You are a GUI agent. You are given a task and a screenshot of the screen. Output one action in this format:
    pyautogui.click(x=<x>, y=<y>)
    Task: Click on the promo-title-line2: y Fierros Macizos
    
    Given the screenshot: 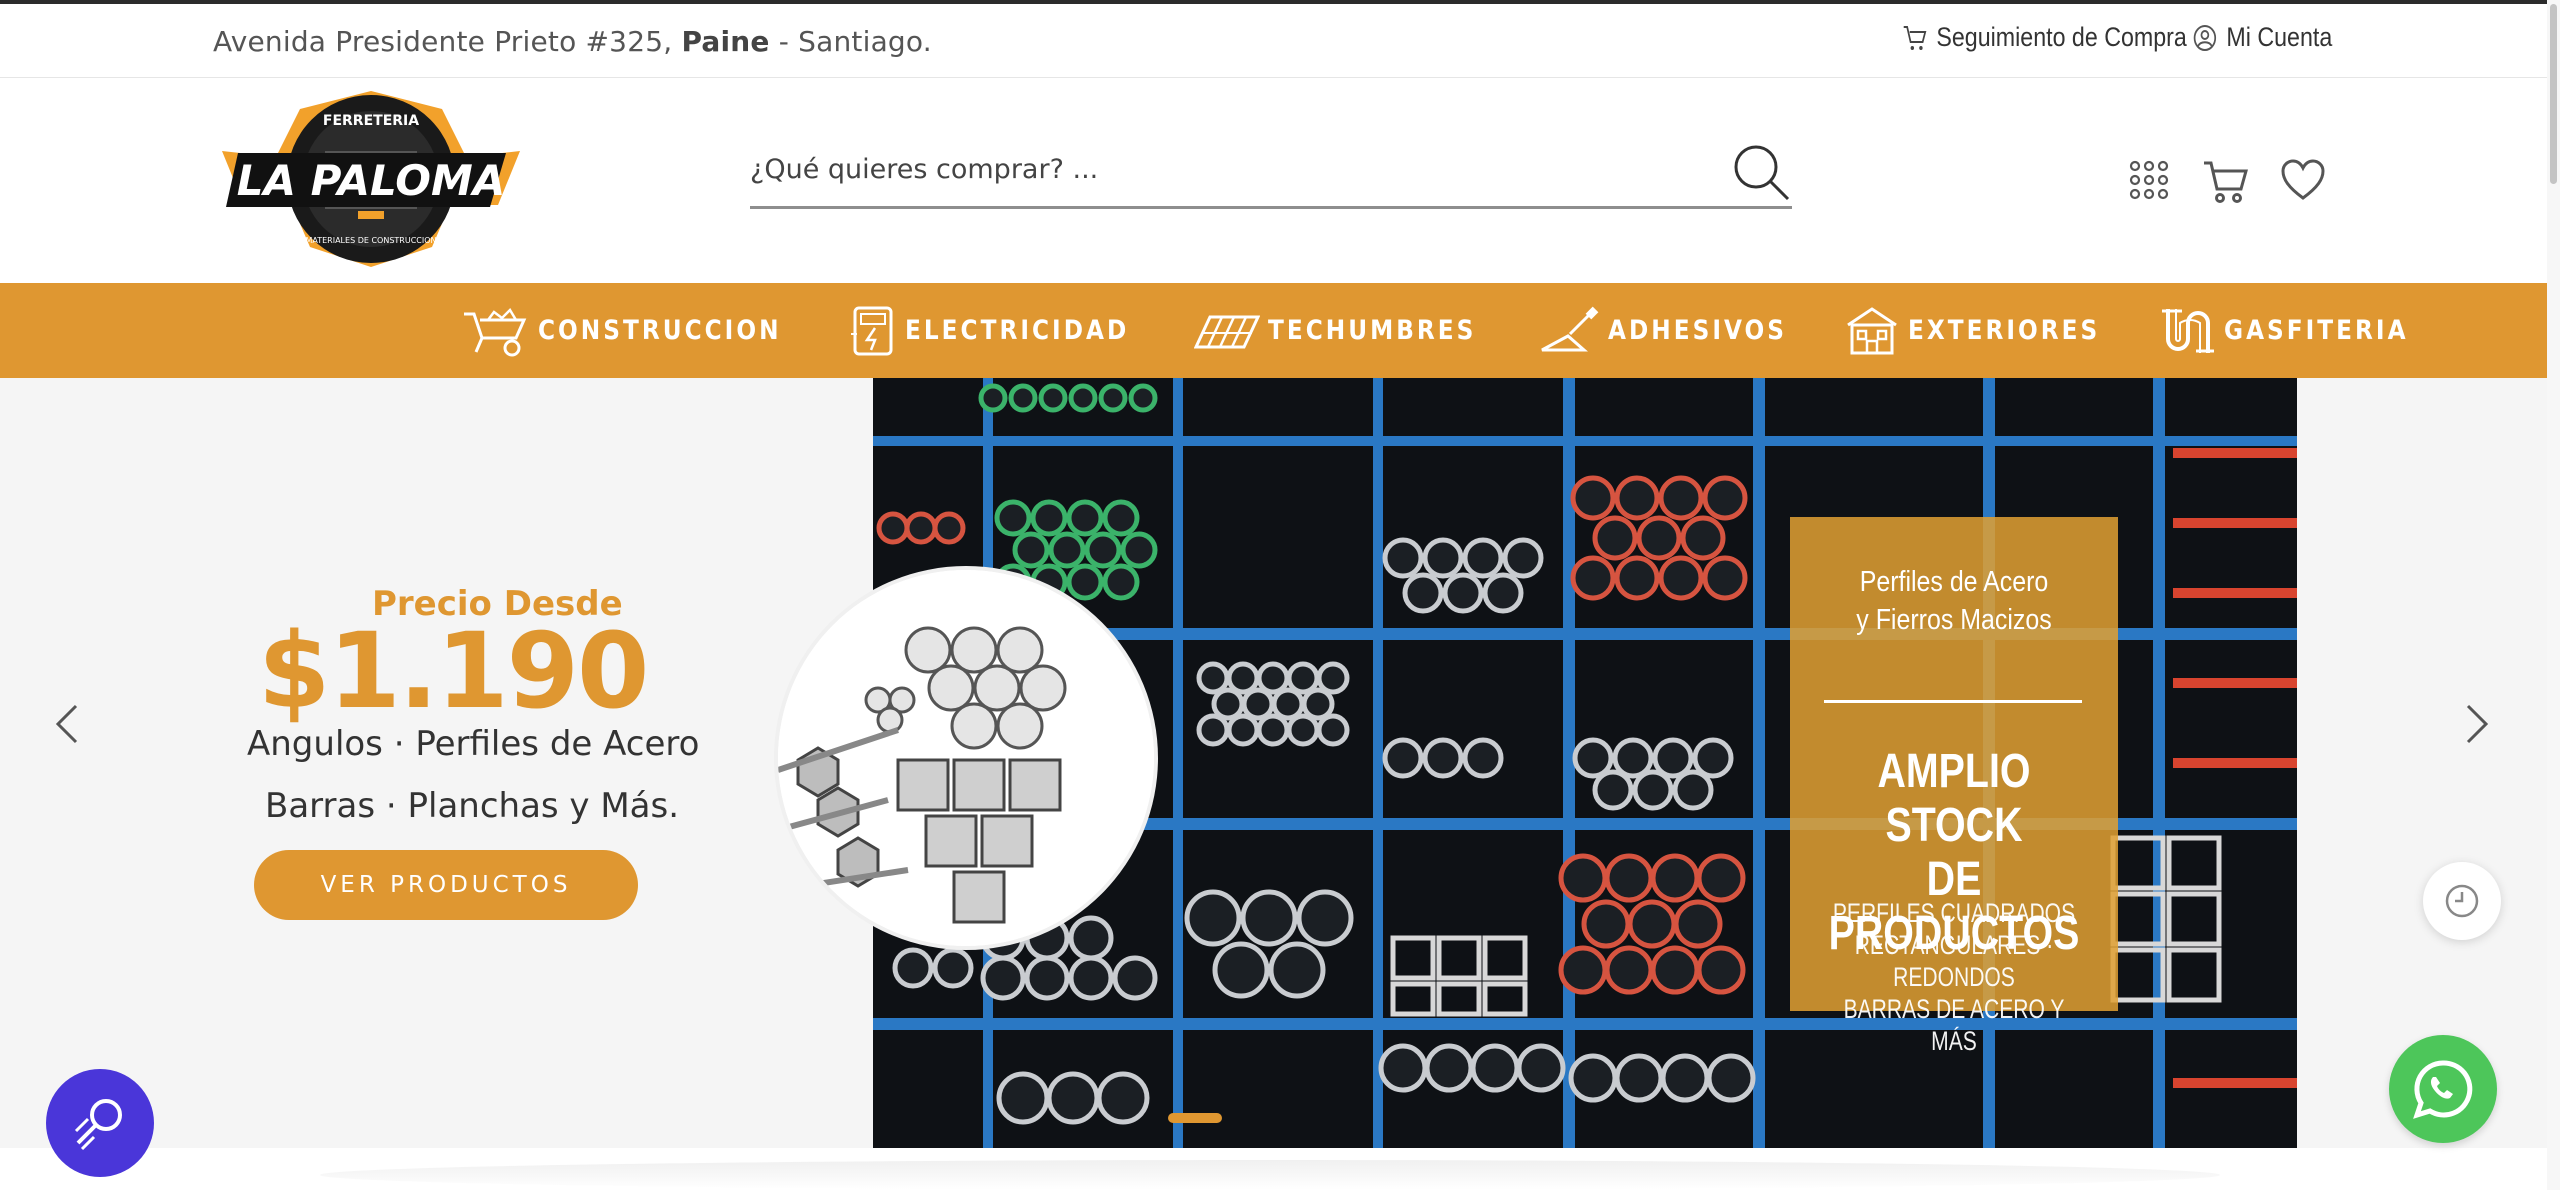 What is the action you would take?
    pyautogui.click(x=1954, y=620)
    